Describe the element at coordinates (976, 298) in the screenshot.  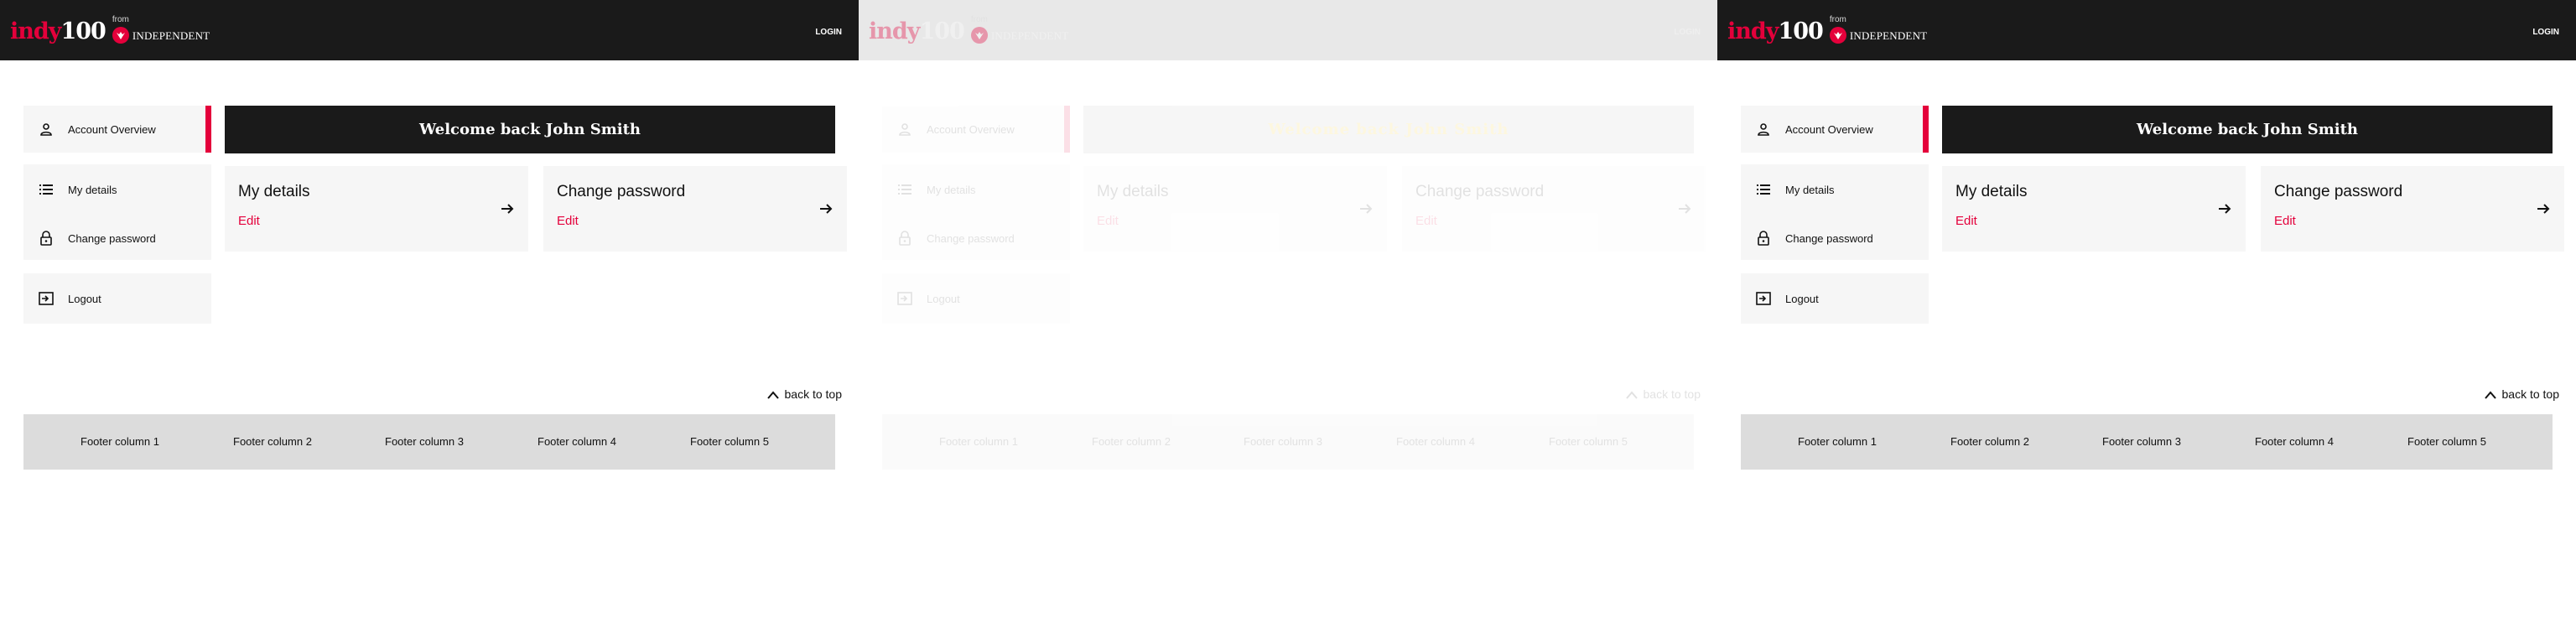
I see `sidebar-block-logout: Logout` at that location.